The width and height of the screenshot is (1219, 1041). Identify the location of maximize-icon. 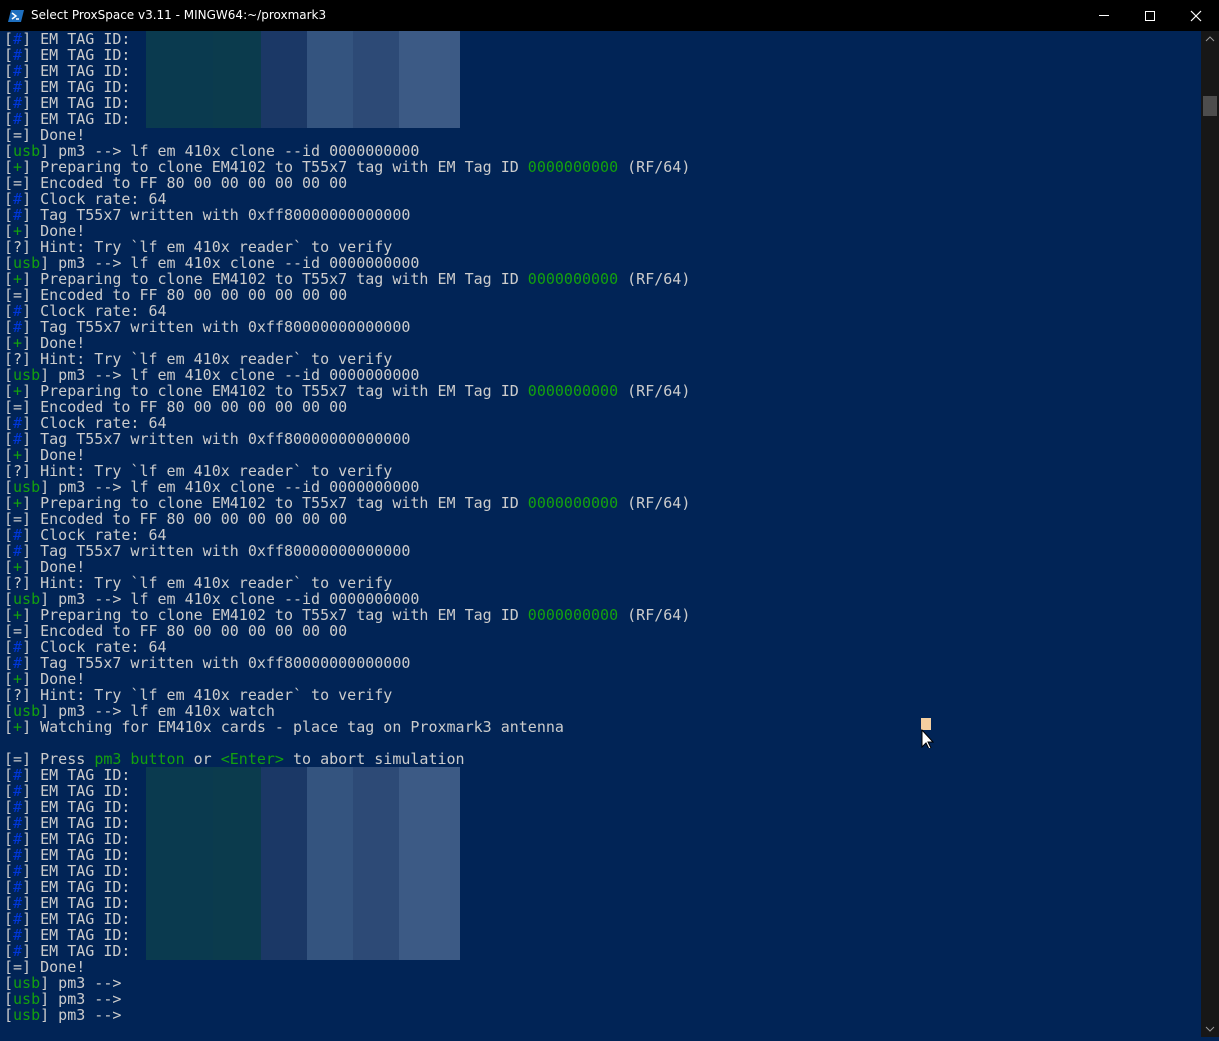
(1150, 16).